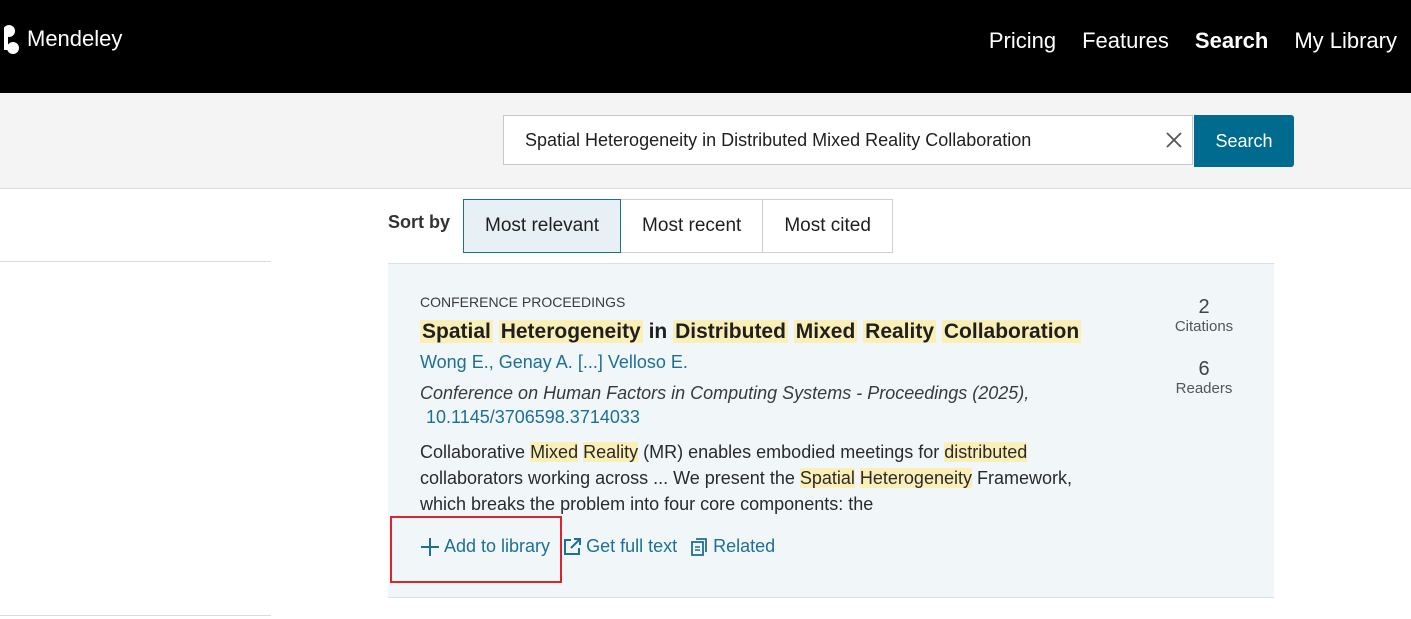 The height and width of the screenshot is (619, 1411). I want to click on brand-logo: Mendeley, so click(61, 39).